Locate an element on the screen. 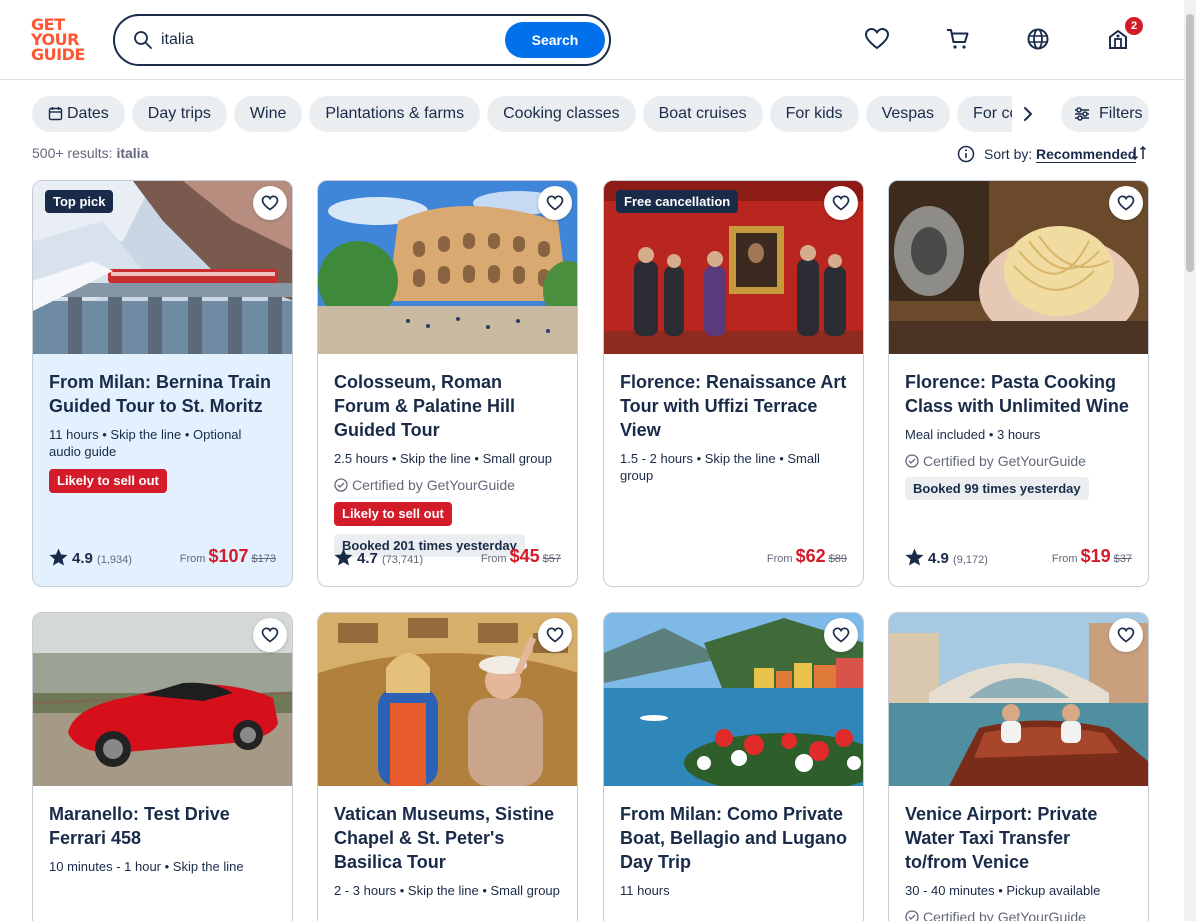 This screenshot has width=1196, height=921. review-count: (1,934) is located at coordinates (114, 560).